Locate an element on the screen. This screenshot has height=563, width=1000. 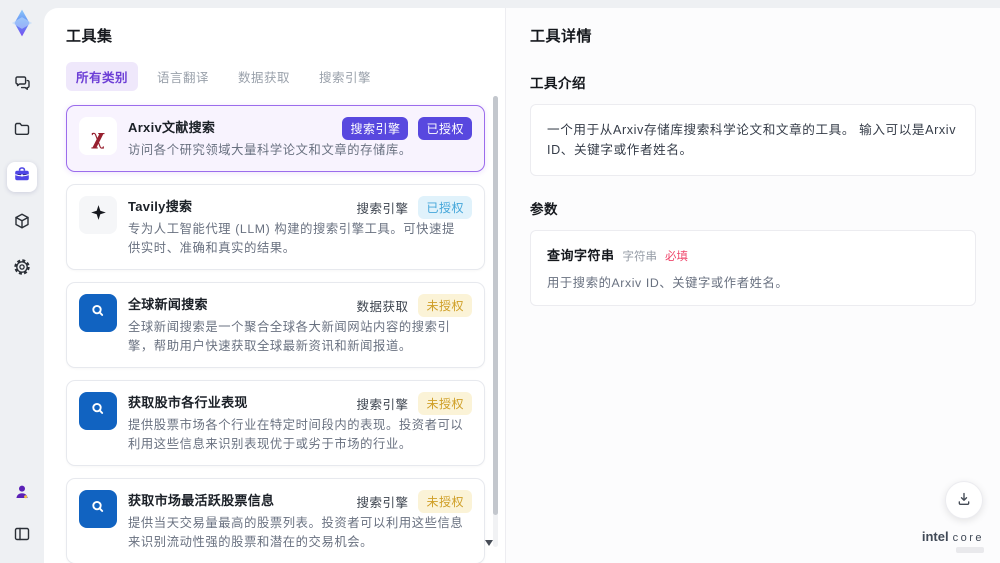
core-brand-text: core is located at coordinates (968, 538).